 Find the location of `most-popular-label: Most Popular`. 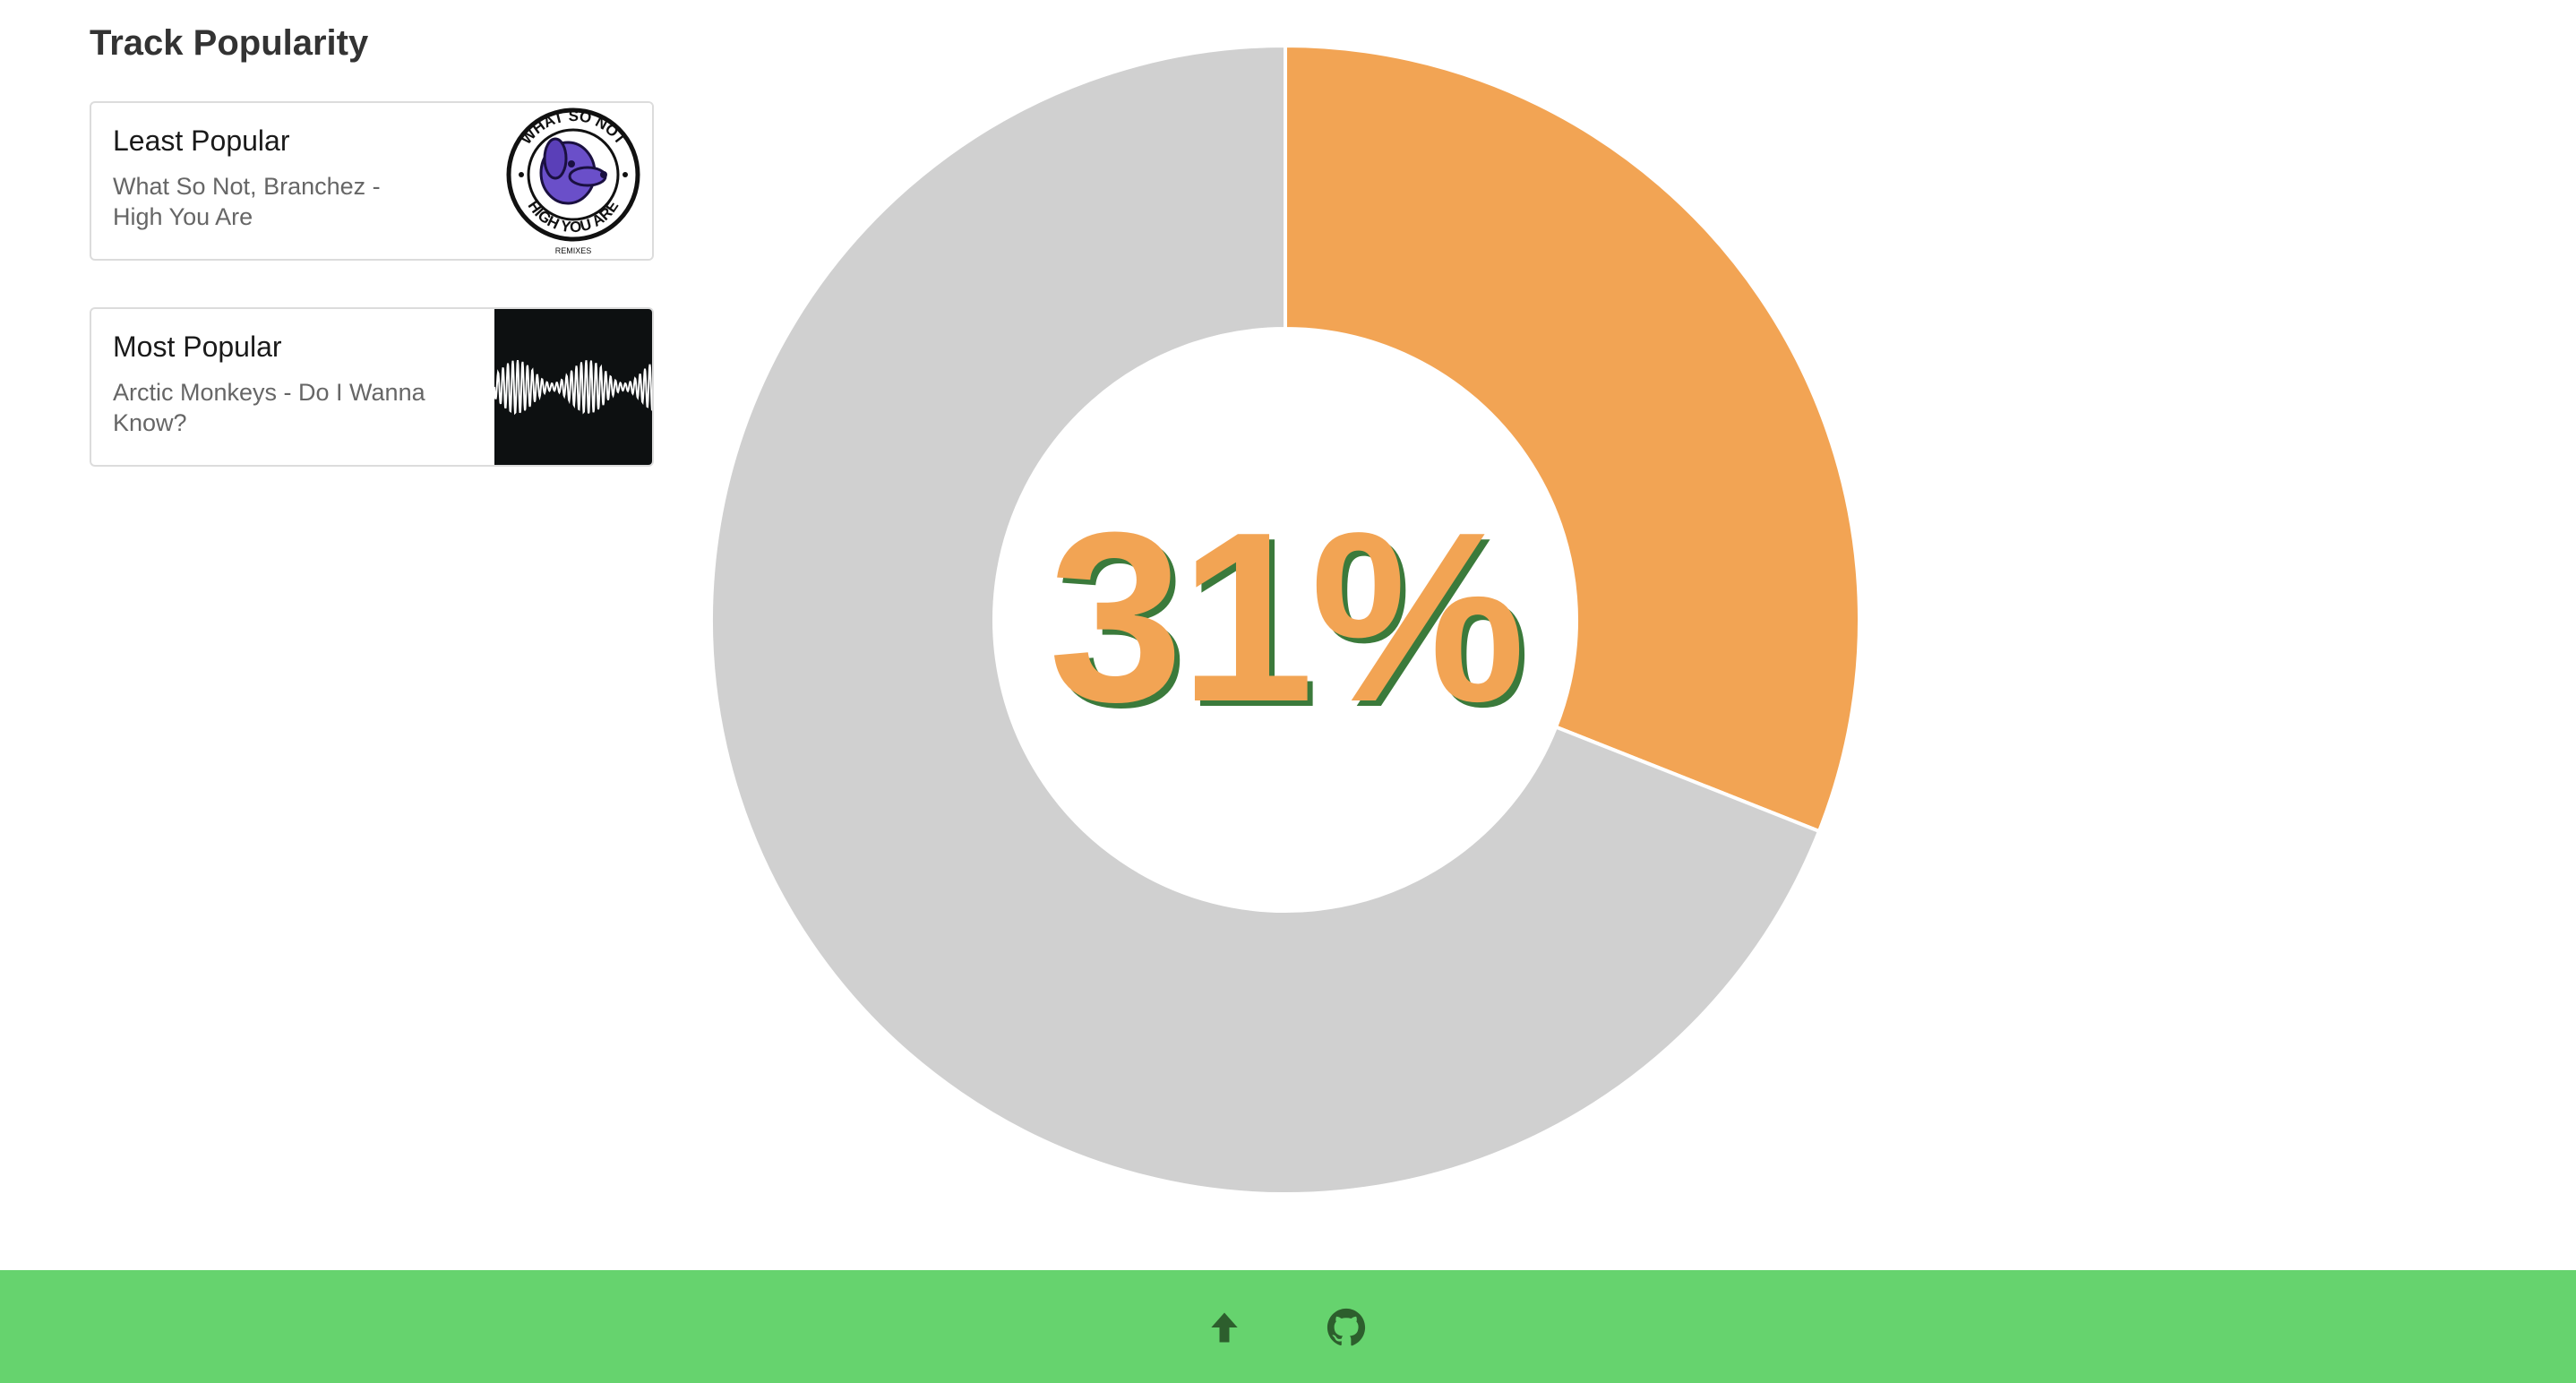

most-popular-label: Most Popular is located at coordinates (197, 347).